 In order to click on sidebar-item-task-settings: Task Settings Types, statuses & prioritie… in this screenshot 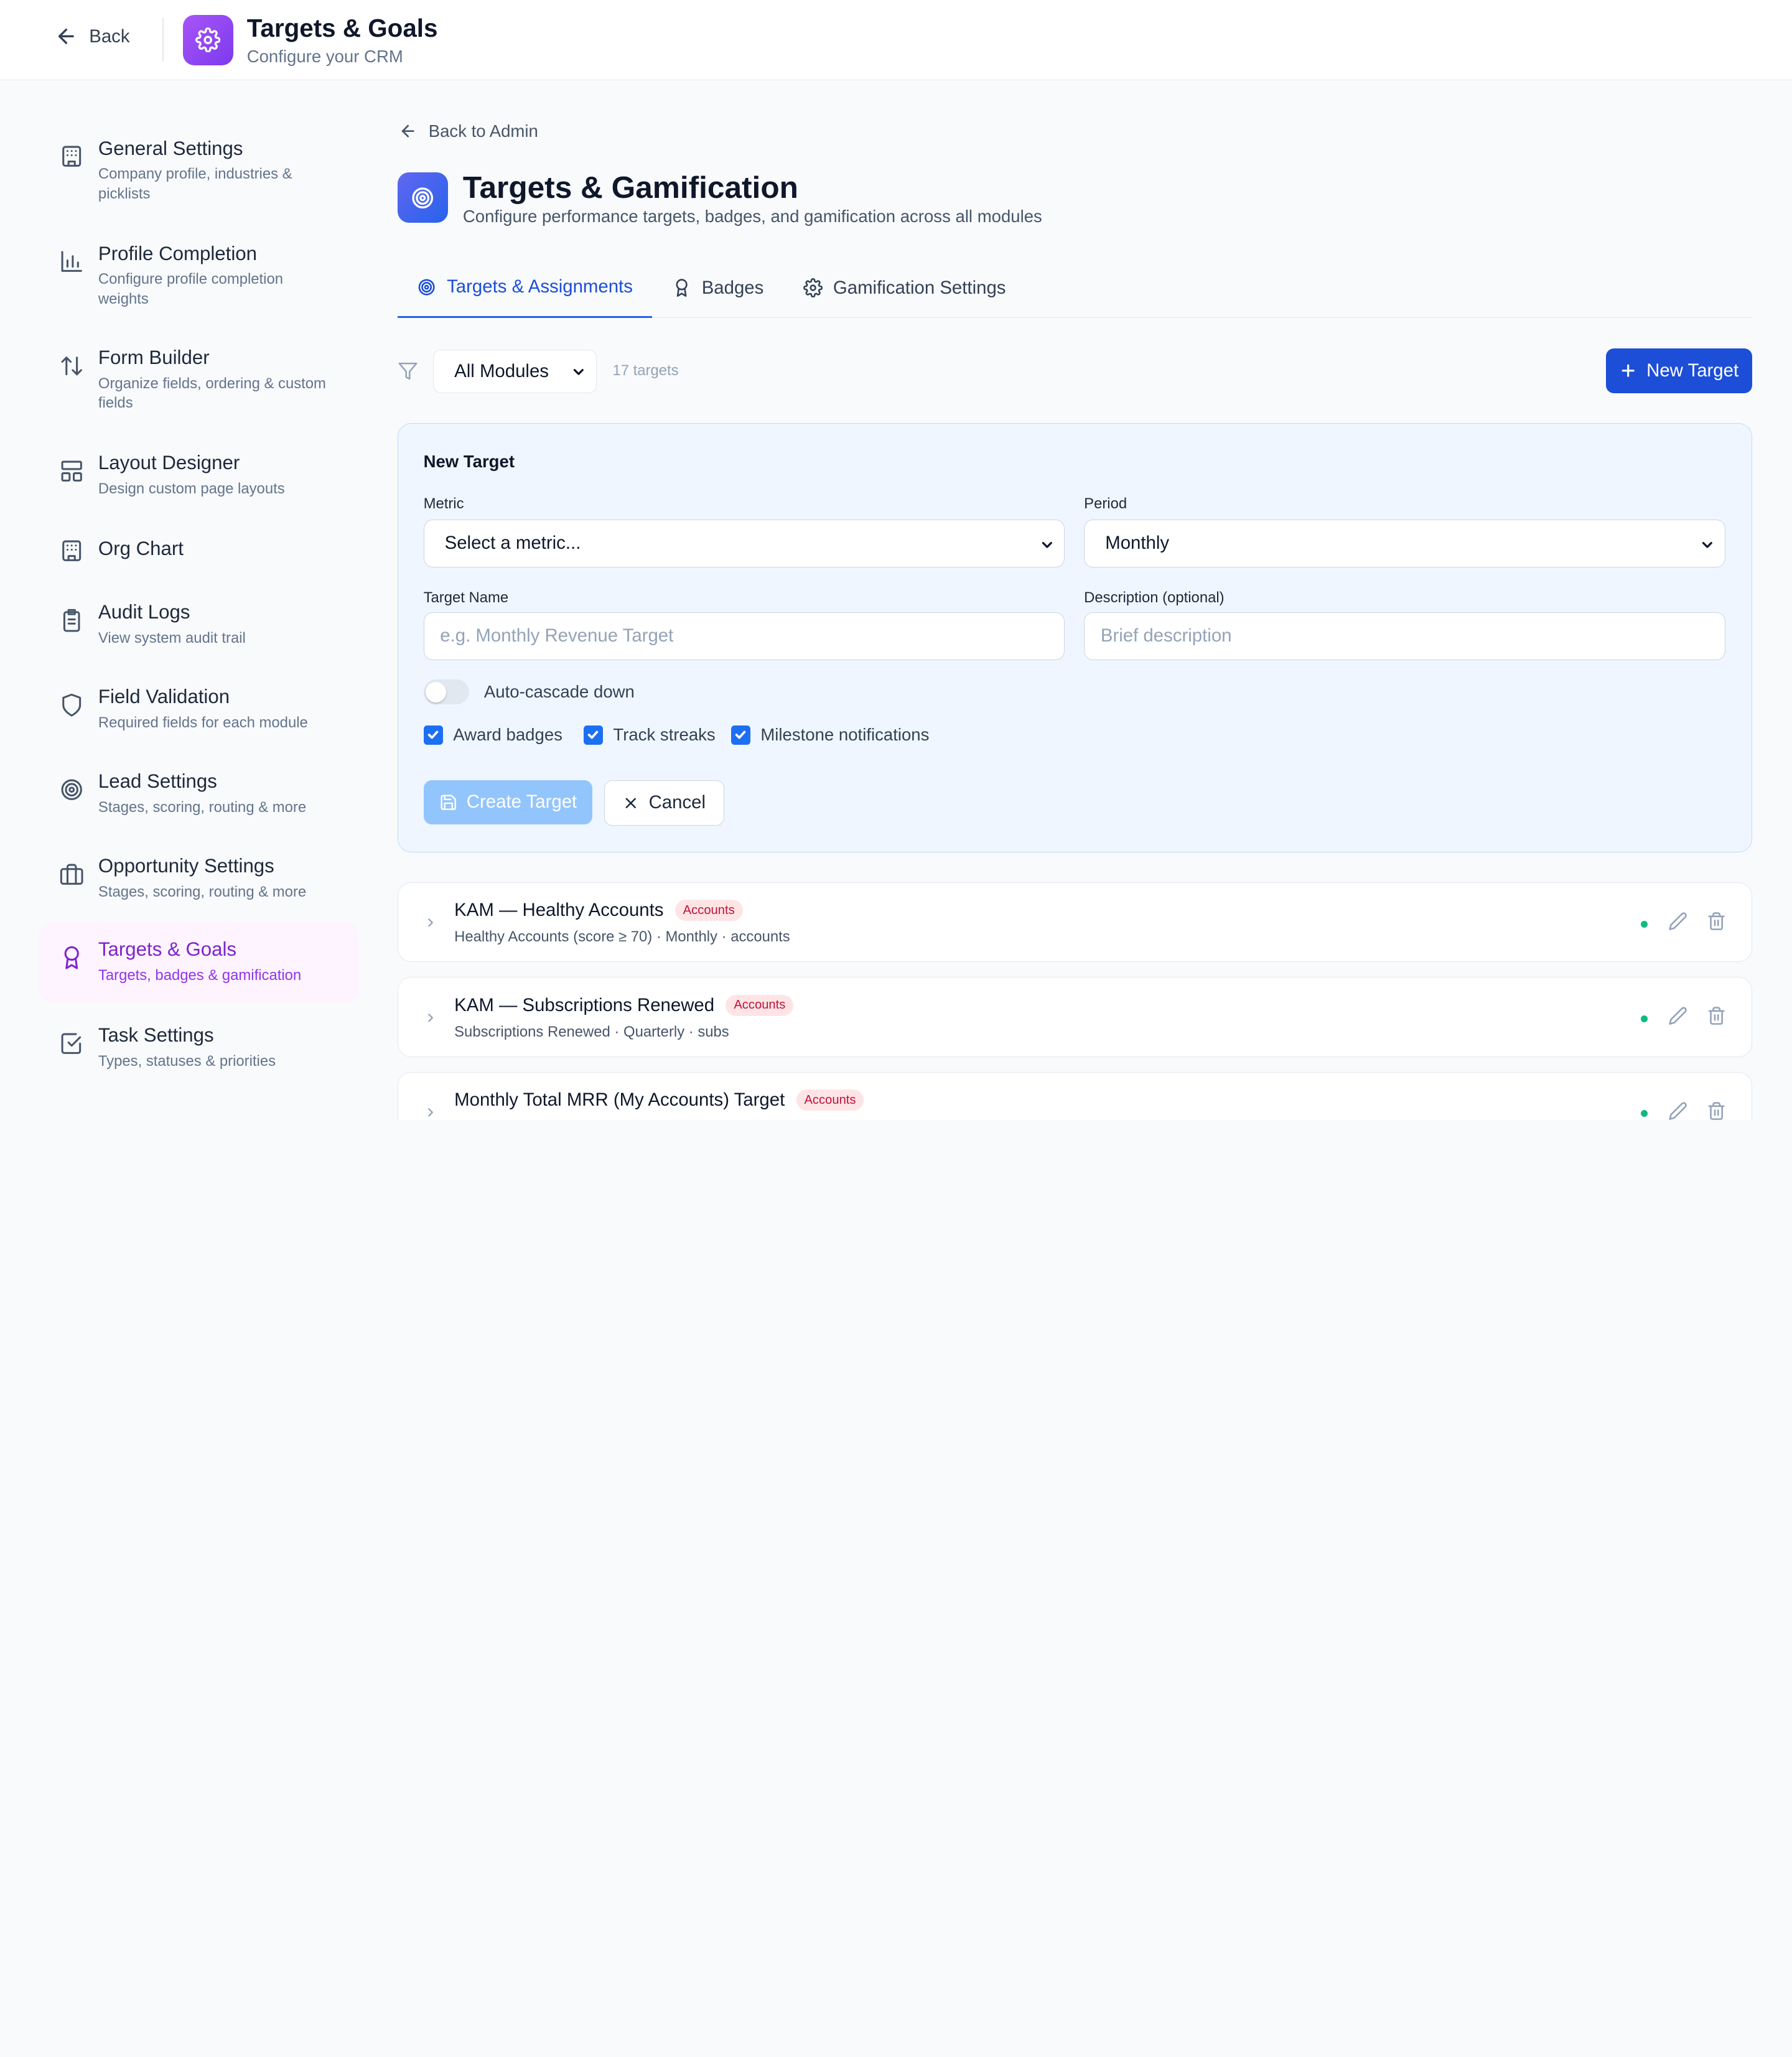, I will do `click(199, 1050)`.